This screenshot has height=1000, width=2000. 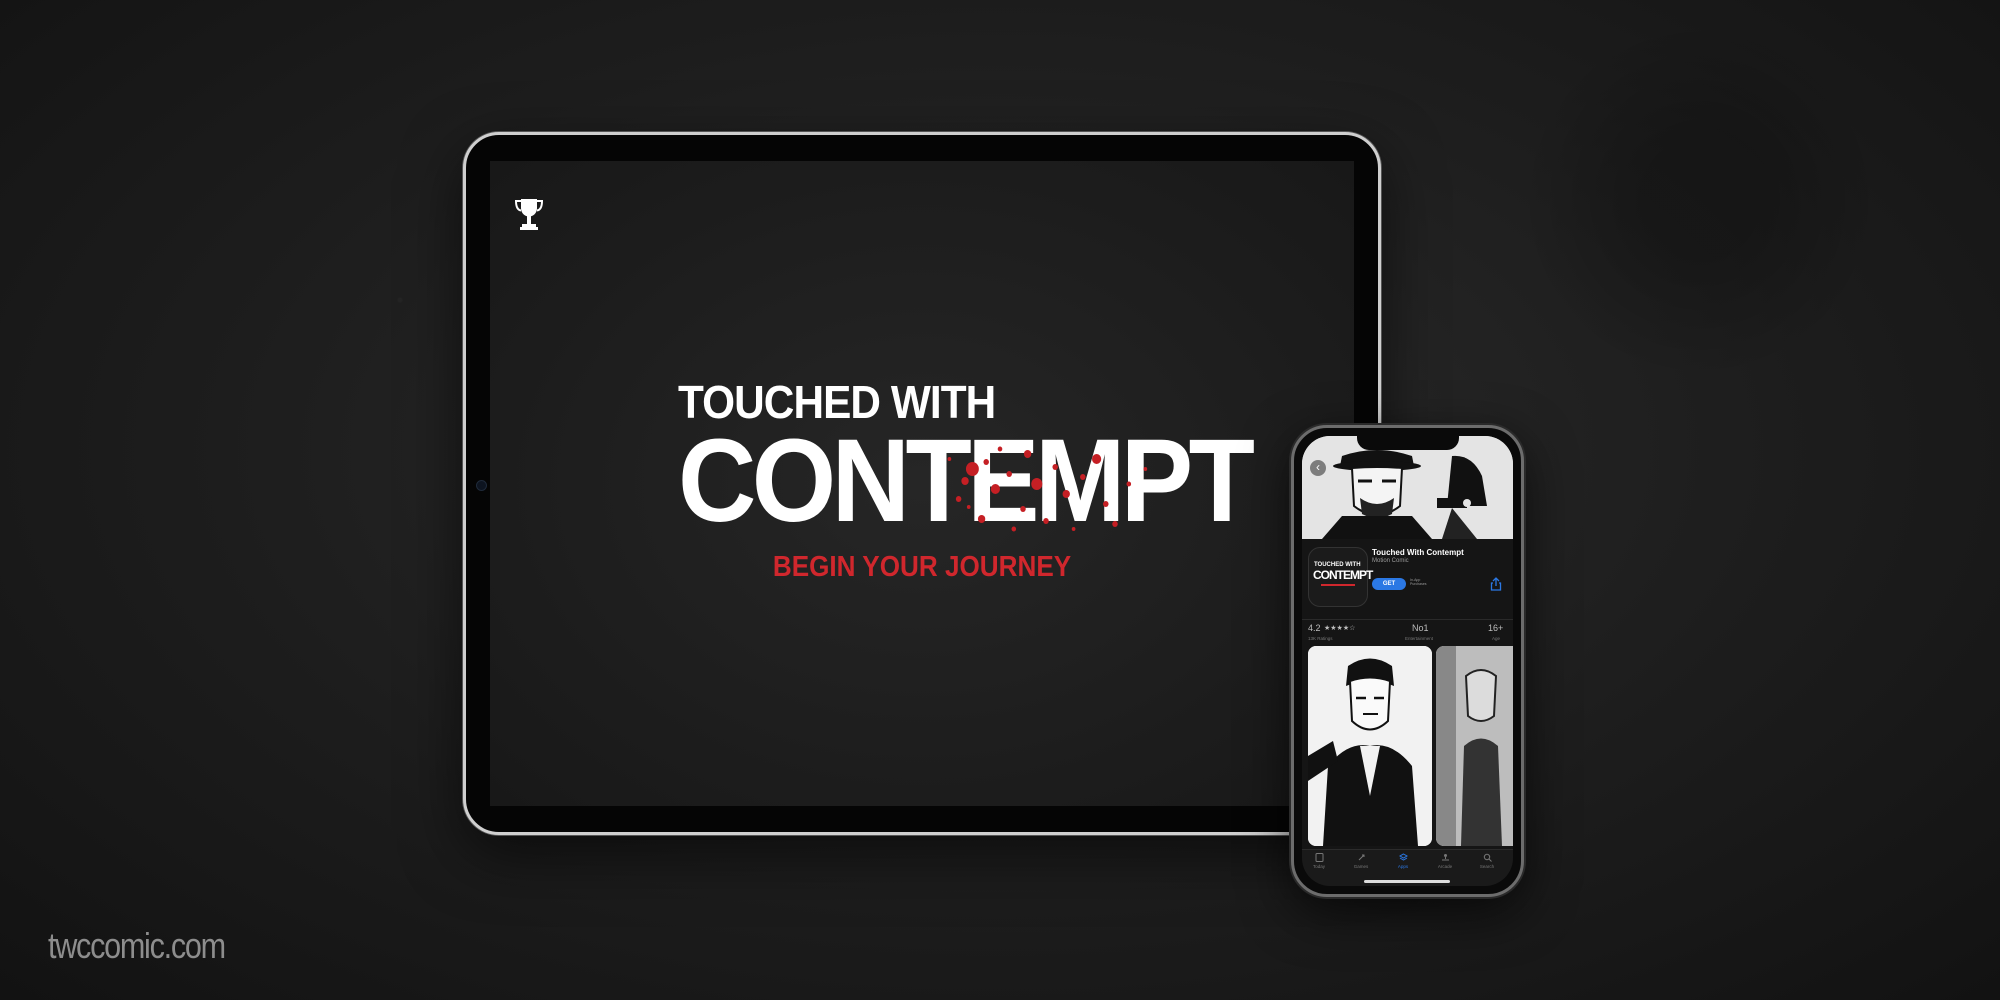 I want to click on age-value: 16+, so click(x=1496, y=628).